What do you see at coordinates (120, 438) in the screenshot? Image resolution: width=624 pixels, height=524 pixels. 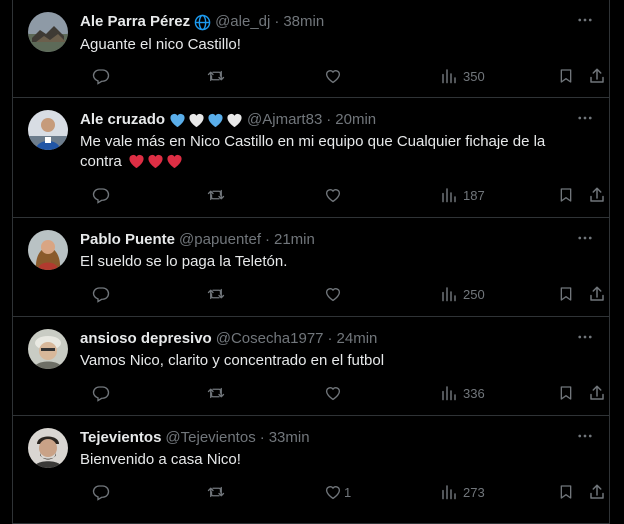 I see `display-name: Tejevientos` at bounding box center [120, 438].